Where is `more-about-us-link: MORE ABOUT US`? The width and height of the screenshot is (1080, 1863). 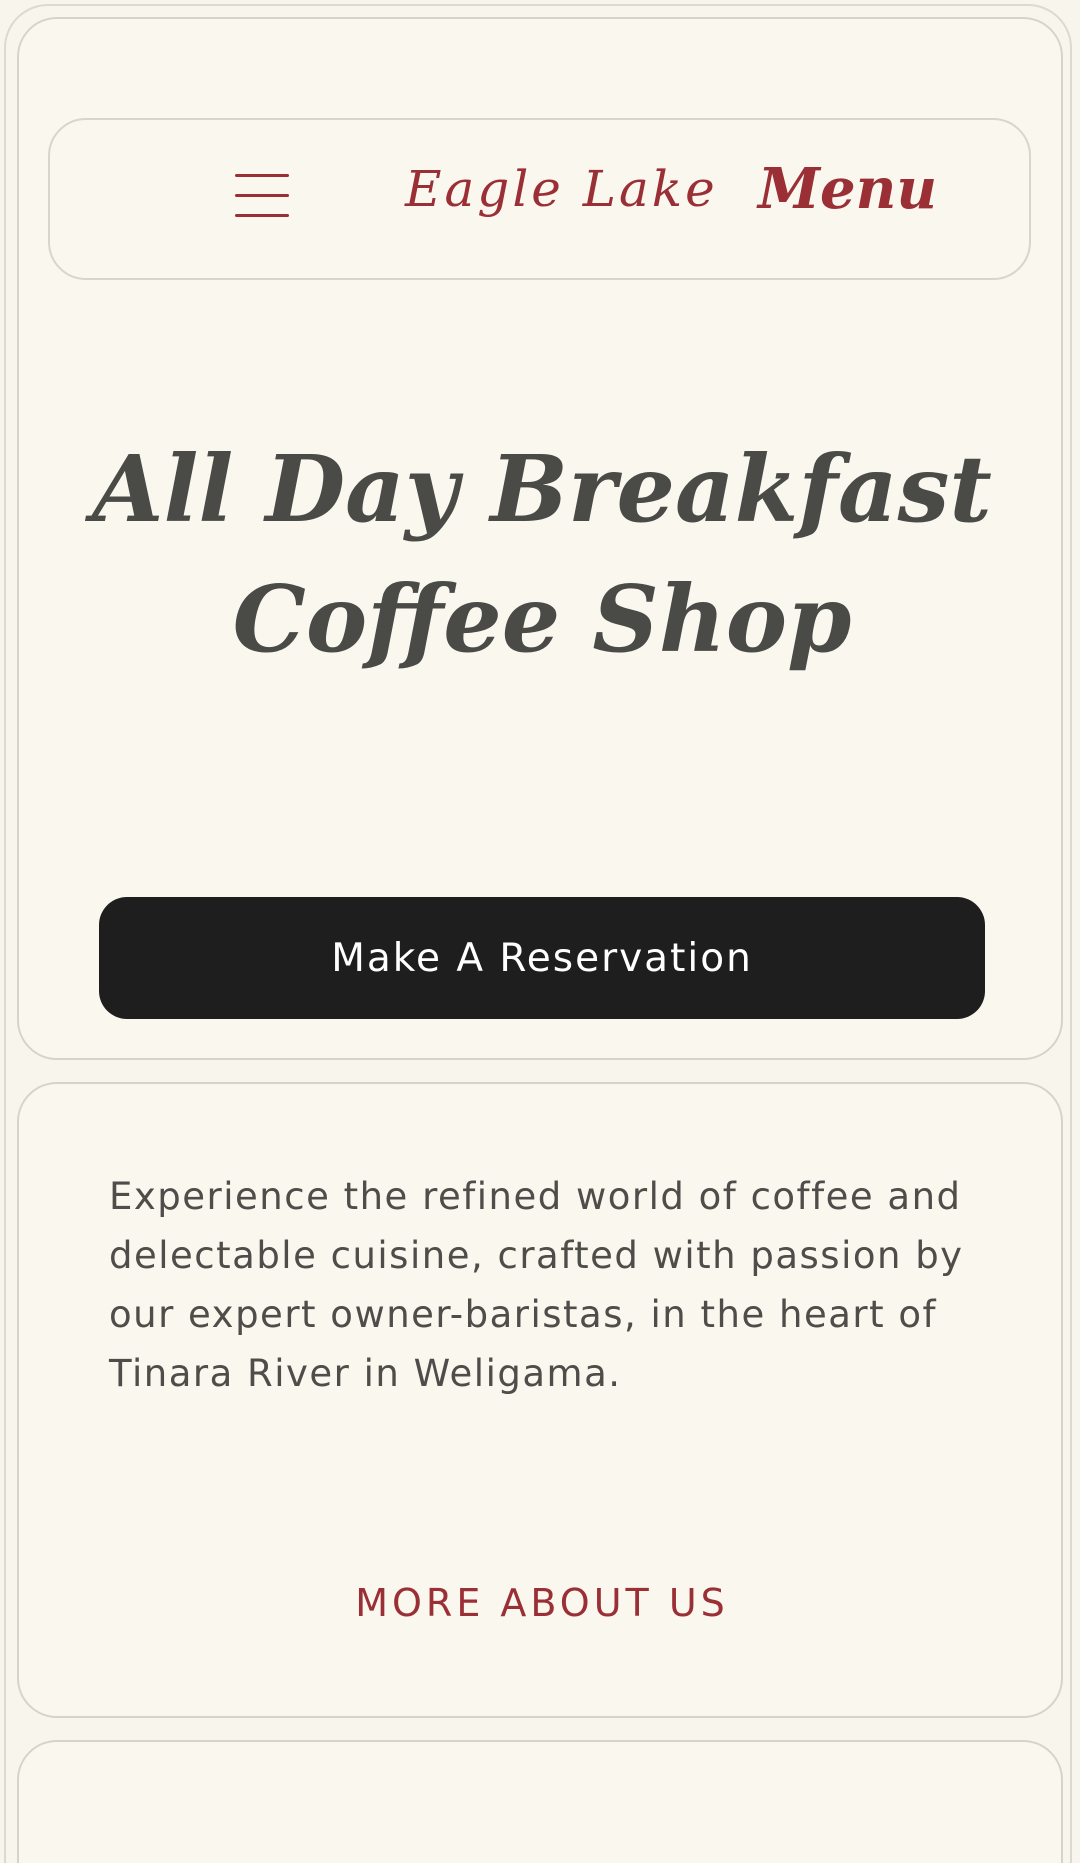
more-about-us-link: MORE ABOUT US is located at coordinates (542, 1603).